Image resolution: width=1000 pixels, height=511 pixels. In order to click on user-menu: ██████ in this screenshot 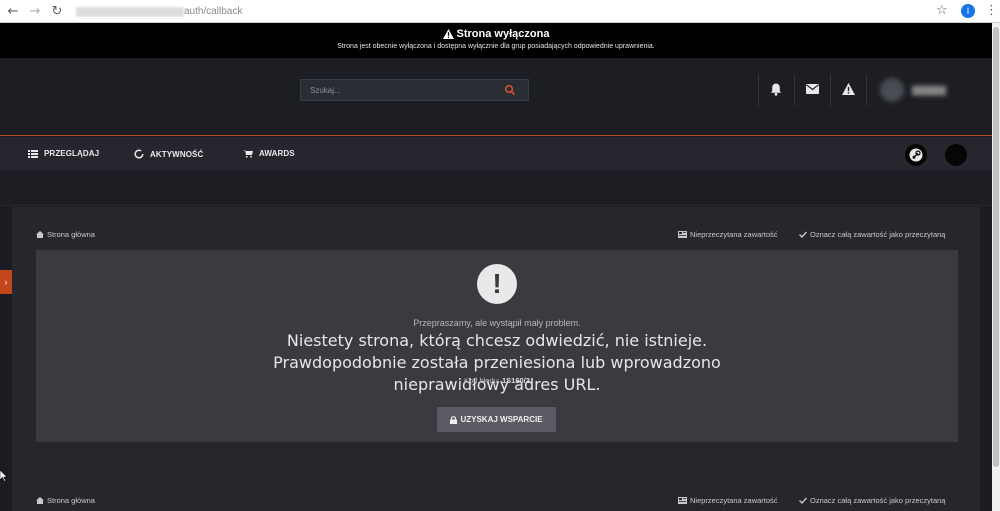, I will do `click(920, 90)`.